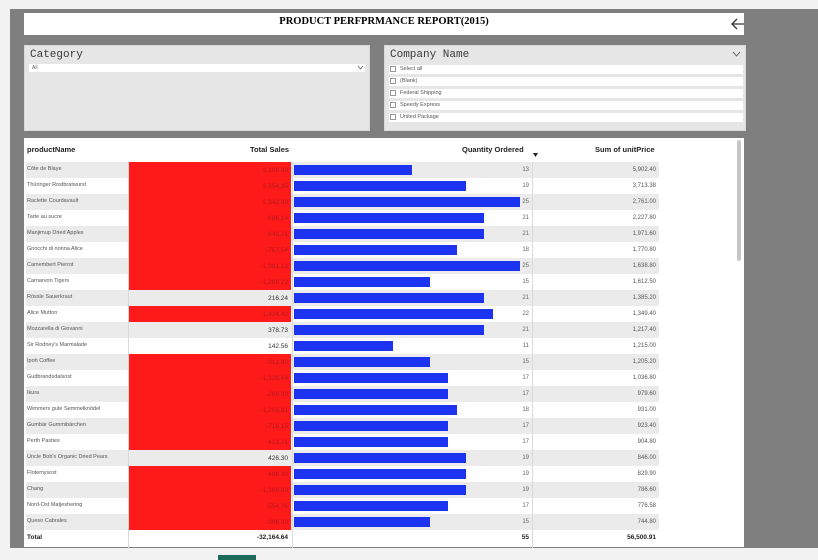  I want to click on table-row: Perth Pasties -413.21 17 904.80, so click(342, 442).